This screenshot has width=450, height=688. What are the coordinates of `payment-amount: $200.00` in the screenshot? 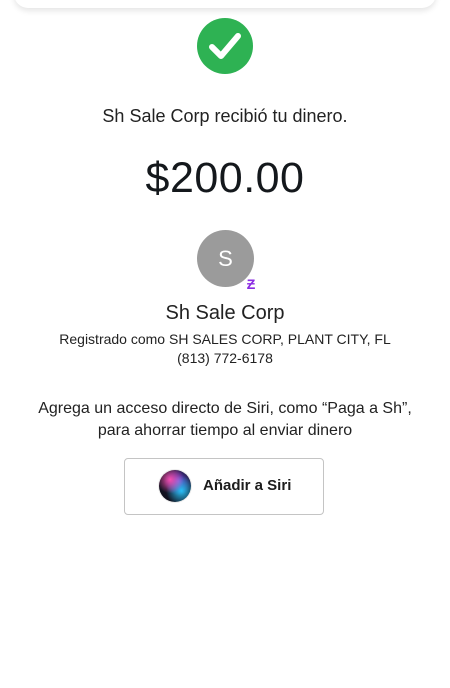 It's located at (225, 178).